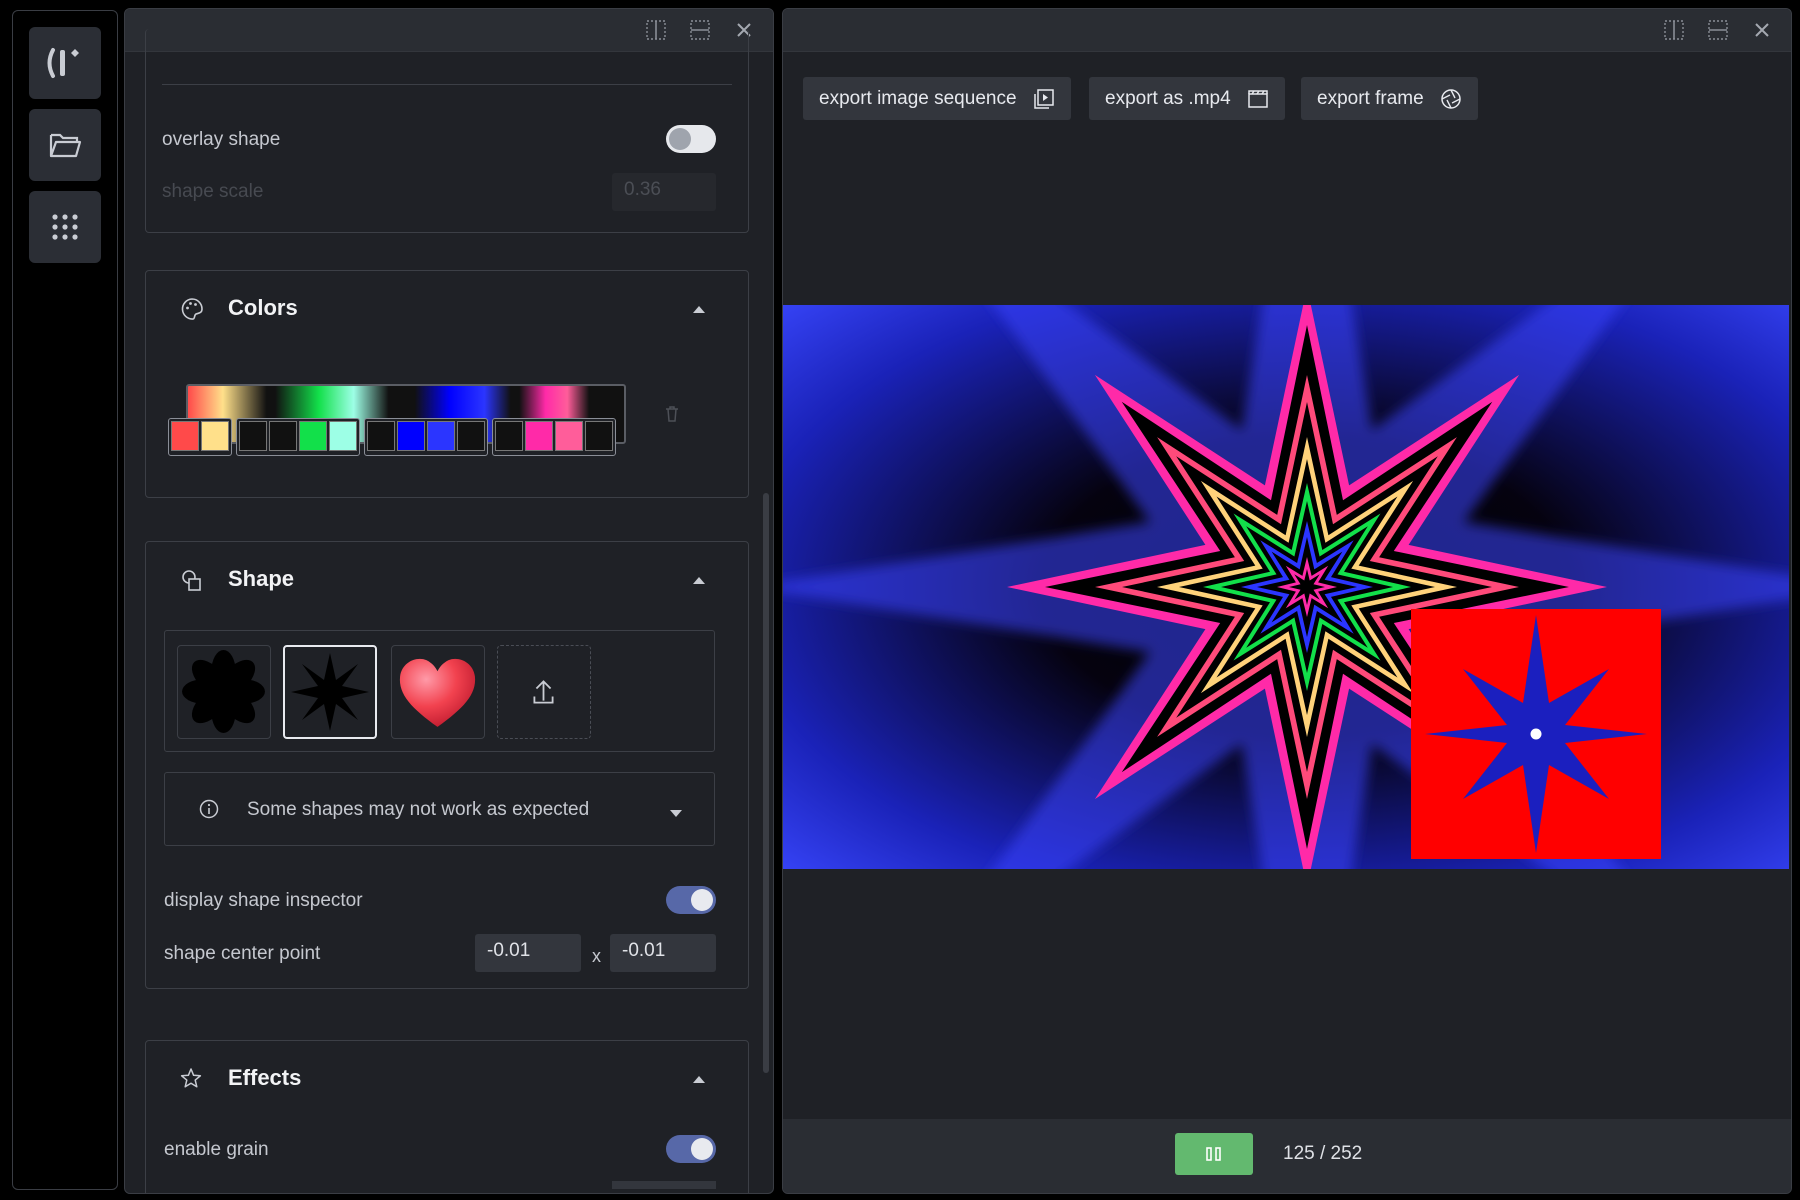 The width and height of the screenshot is (1800, 1200). I want to click on shape-picker, so click(439, 691).